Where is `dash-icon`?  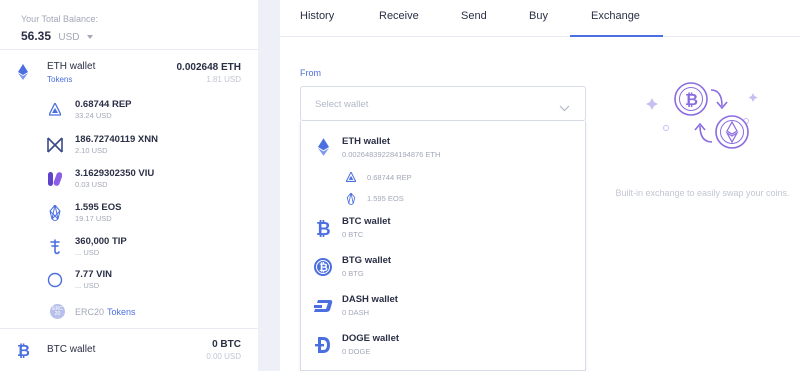
dash-icon is located at coordinates (323, 306).